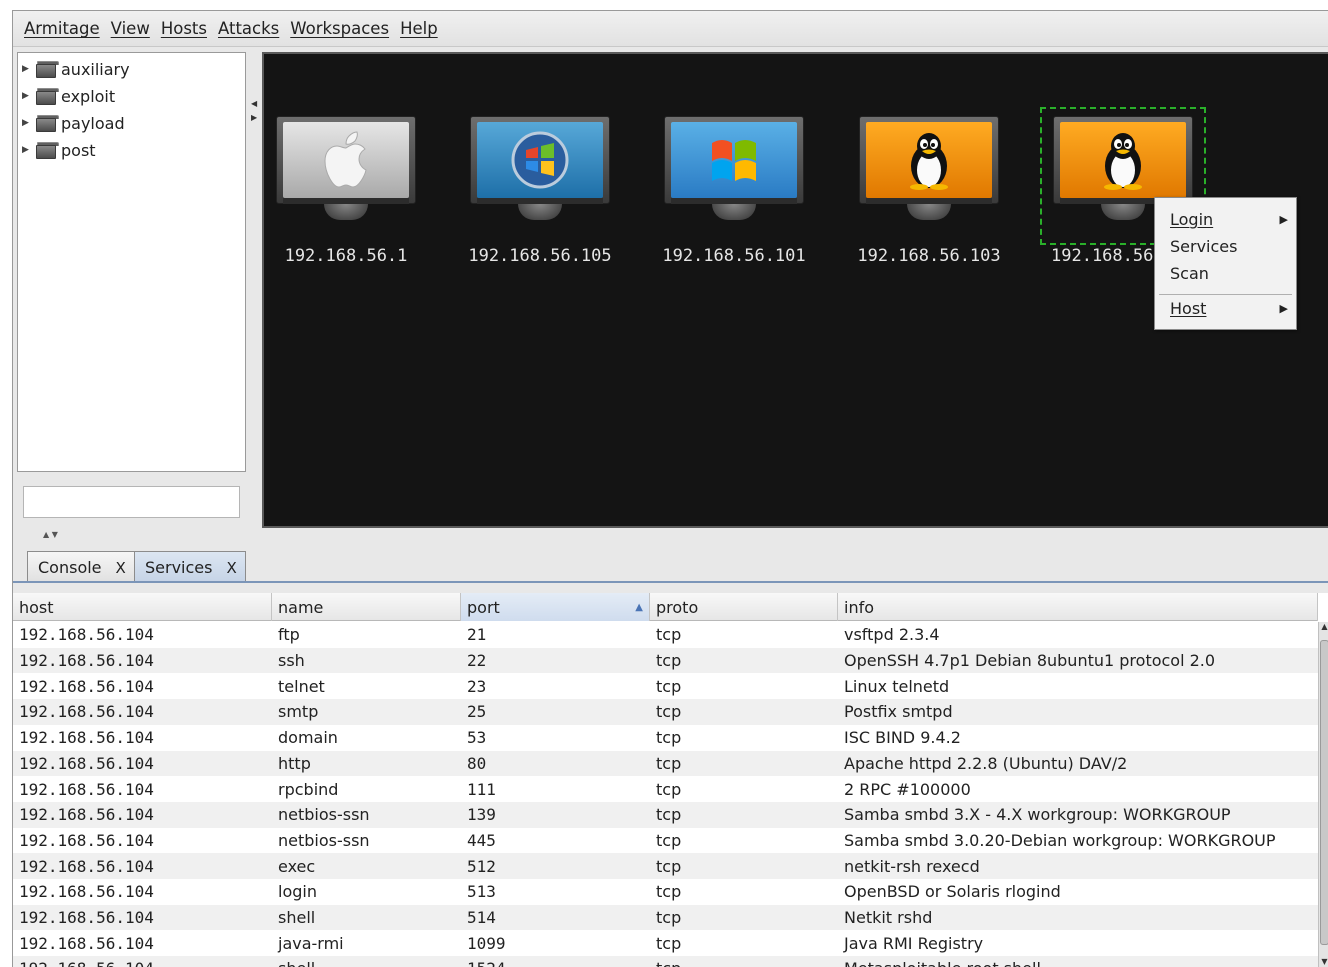 Image resolution: width=1328 pixels, height=967 pixels. Describe the element at coordinates (190, 567) in the screenshot. I see `tab-services: Services X` at that location.